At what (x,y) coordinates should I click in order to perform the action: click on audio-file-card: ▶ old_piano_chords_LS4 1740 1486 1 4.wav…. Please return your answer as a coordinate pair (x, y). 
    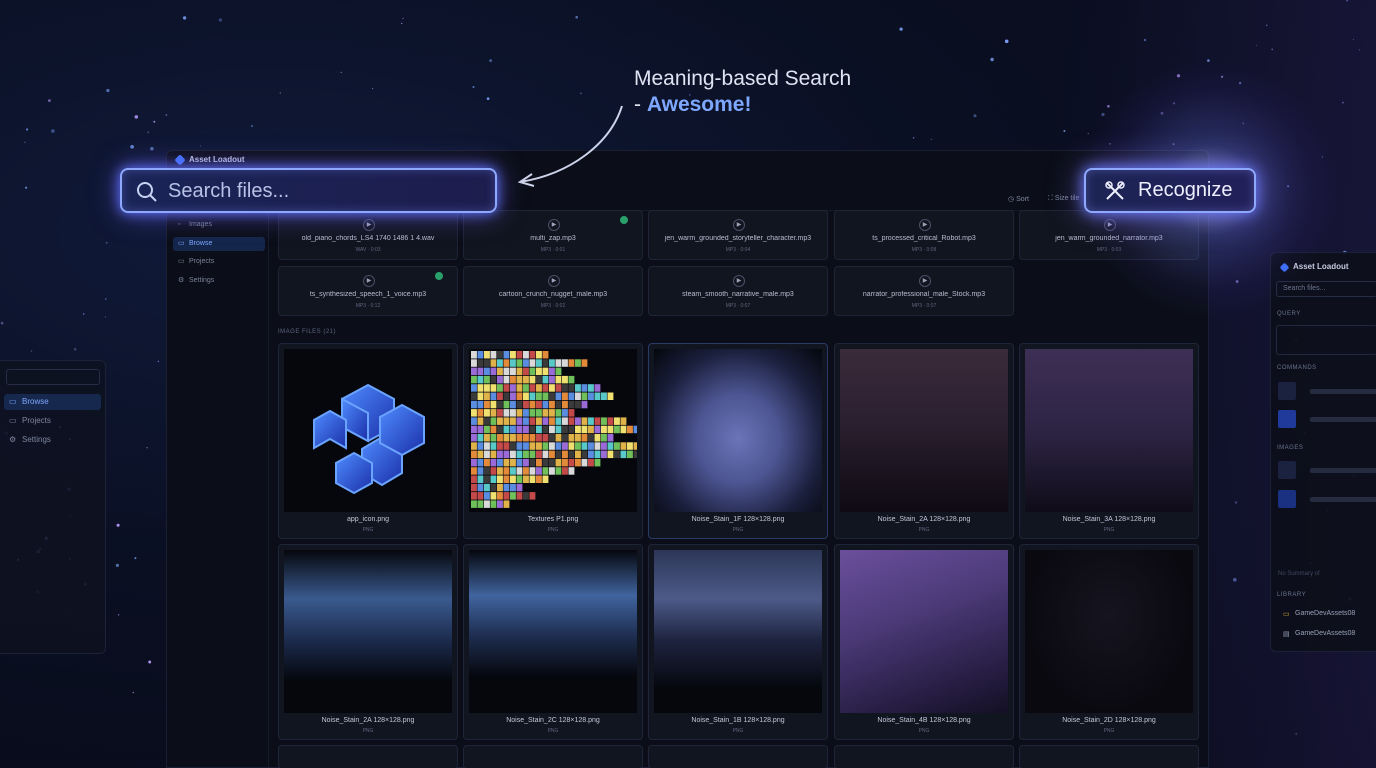
    Looking at the image, I should click on (368, 235).